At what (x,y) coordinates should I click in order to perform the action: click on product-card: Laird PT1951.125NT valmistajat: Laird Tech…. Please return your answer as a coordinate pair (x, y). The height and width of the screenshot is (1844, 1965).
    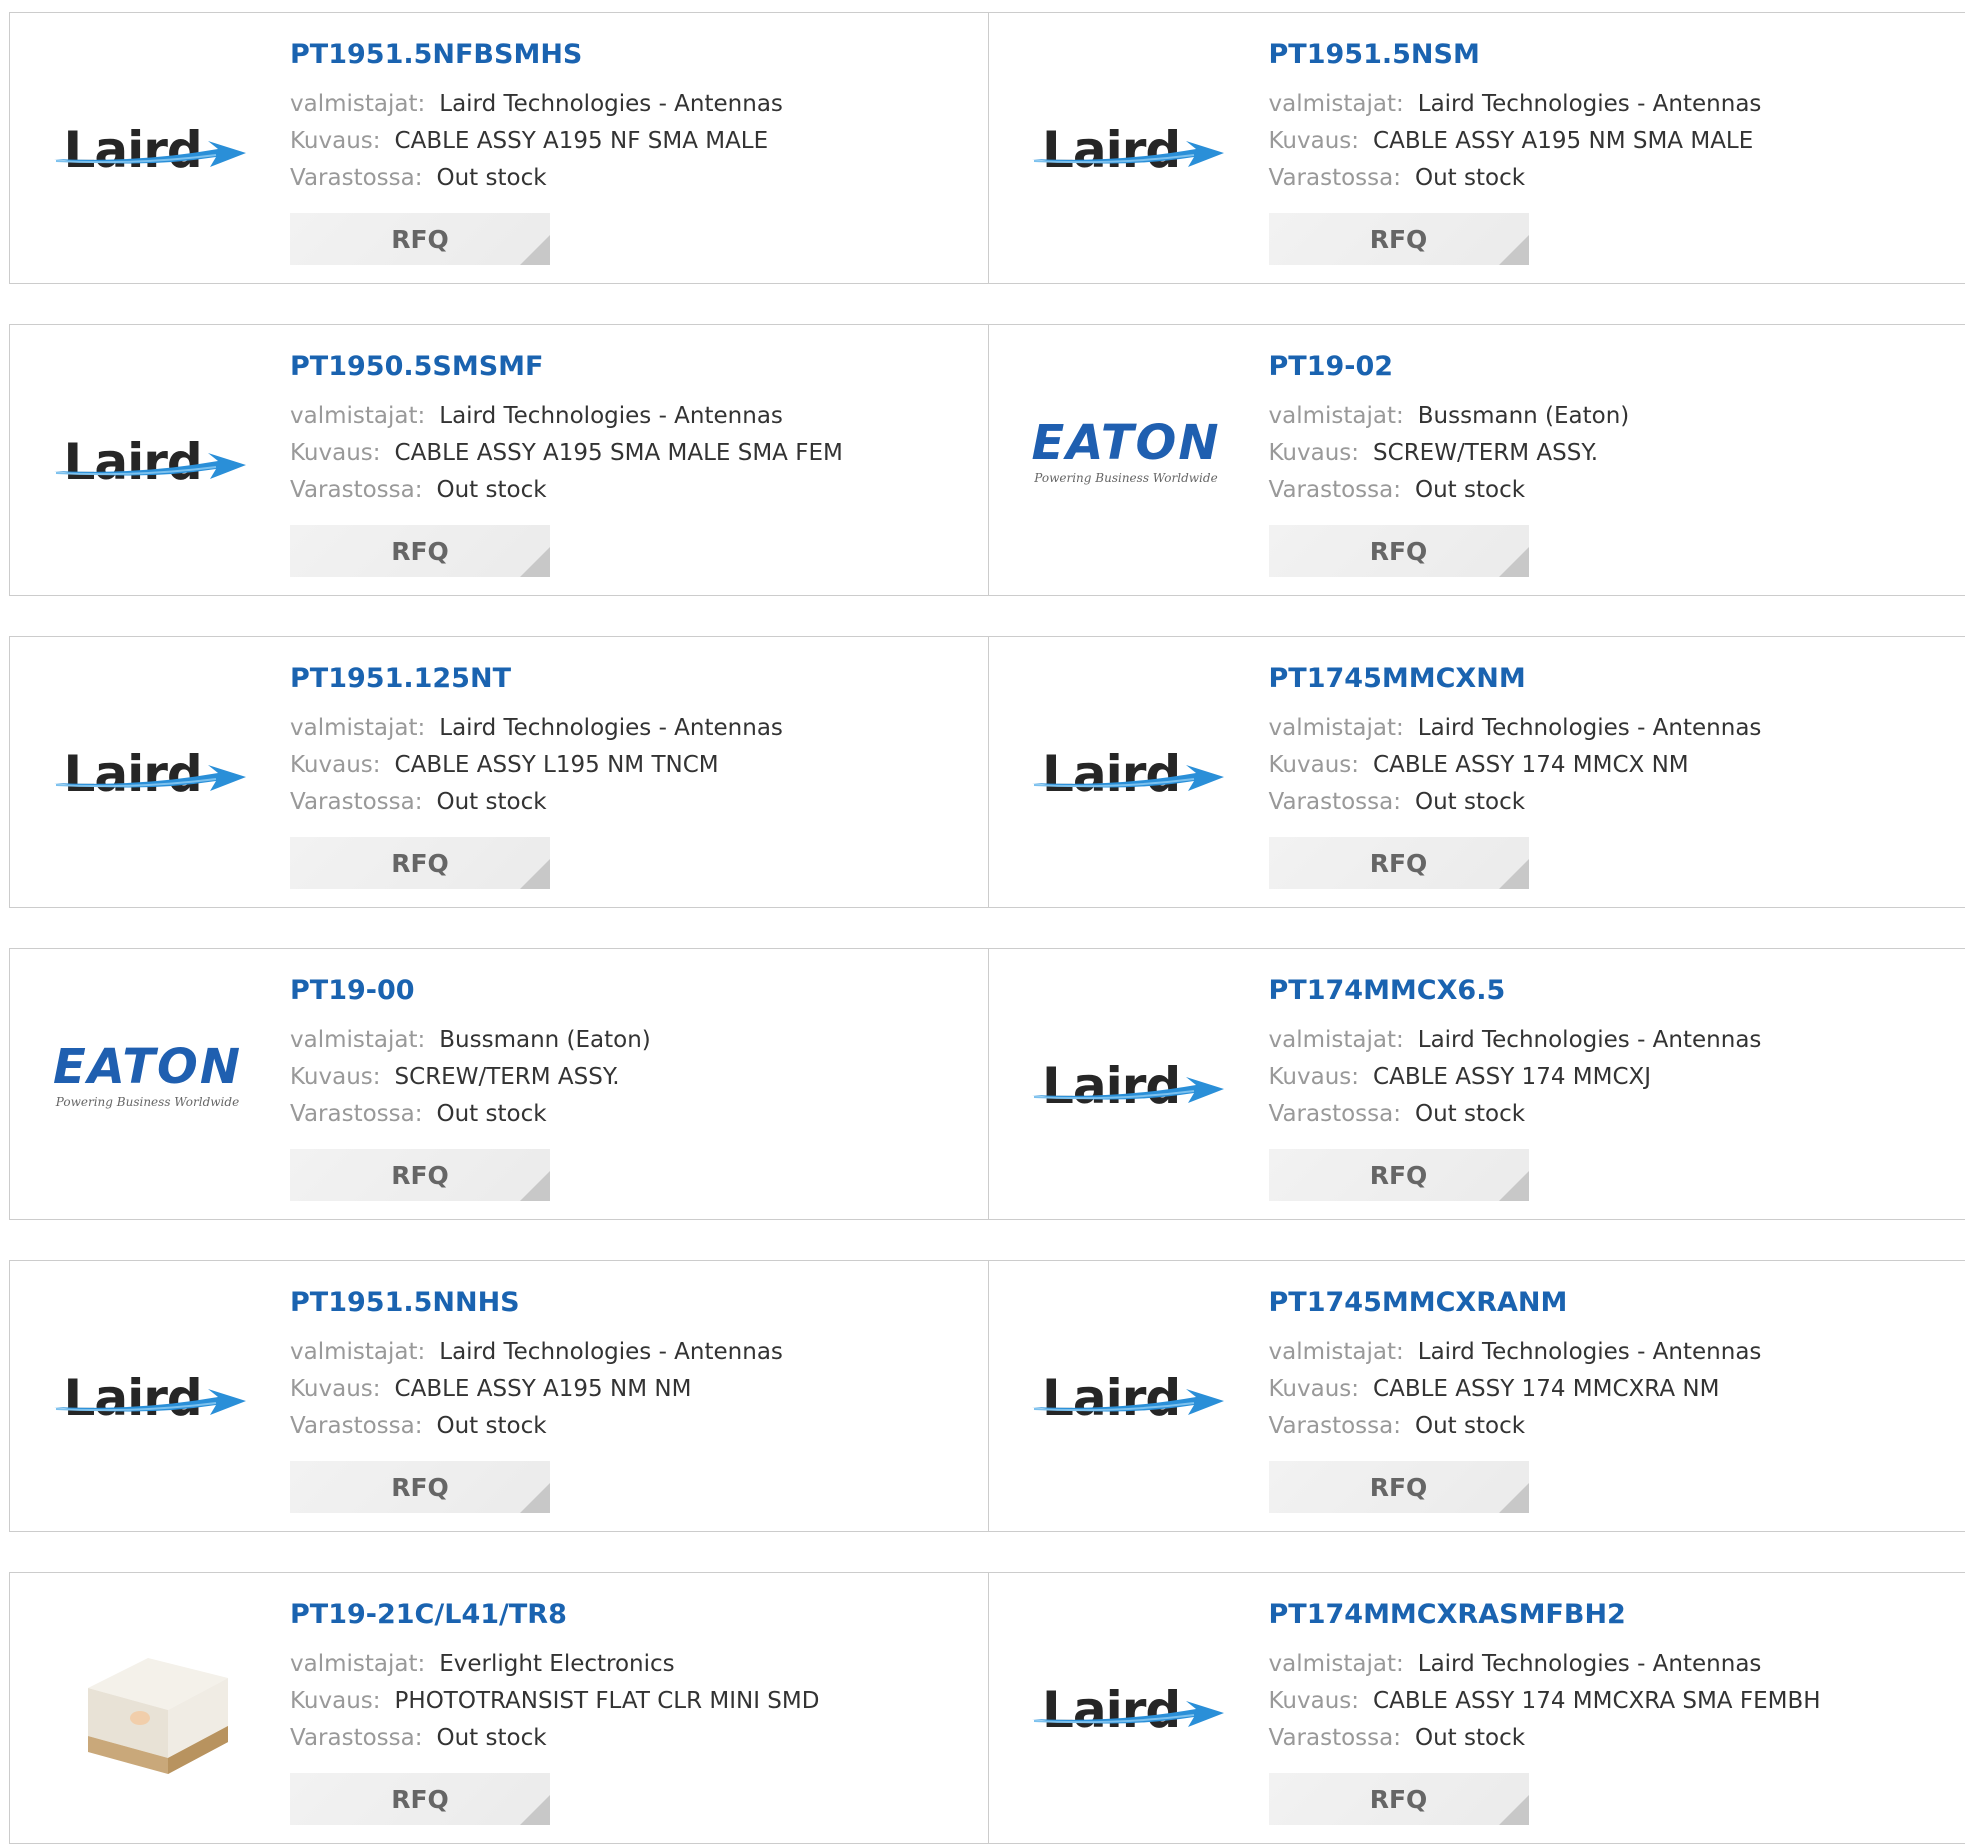
    Looking at the image, I should click on (499, 772).